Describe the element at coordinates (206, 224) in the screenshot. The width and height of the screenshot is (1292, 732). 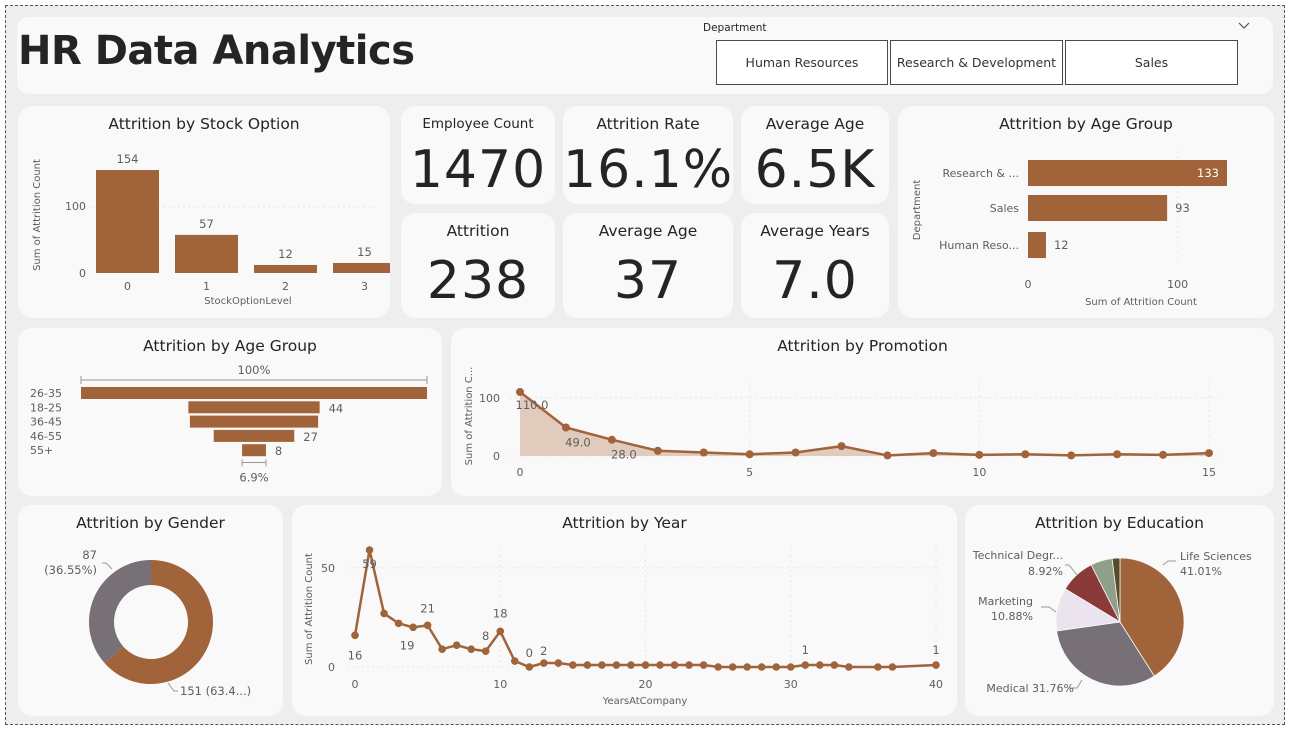
I see `data-label: 57` at that location.